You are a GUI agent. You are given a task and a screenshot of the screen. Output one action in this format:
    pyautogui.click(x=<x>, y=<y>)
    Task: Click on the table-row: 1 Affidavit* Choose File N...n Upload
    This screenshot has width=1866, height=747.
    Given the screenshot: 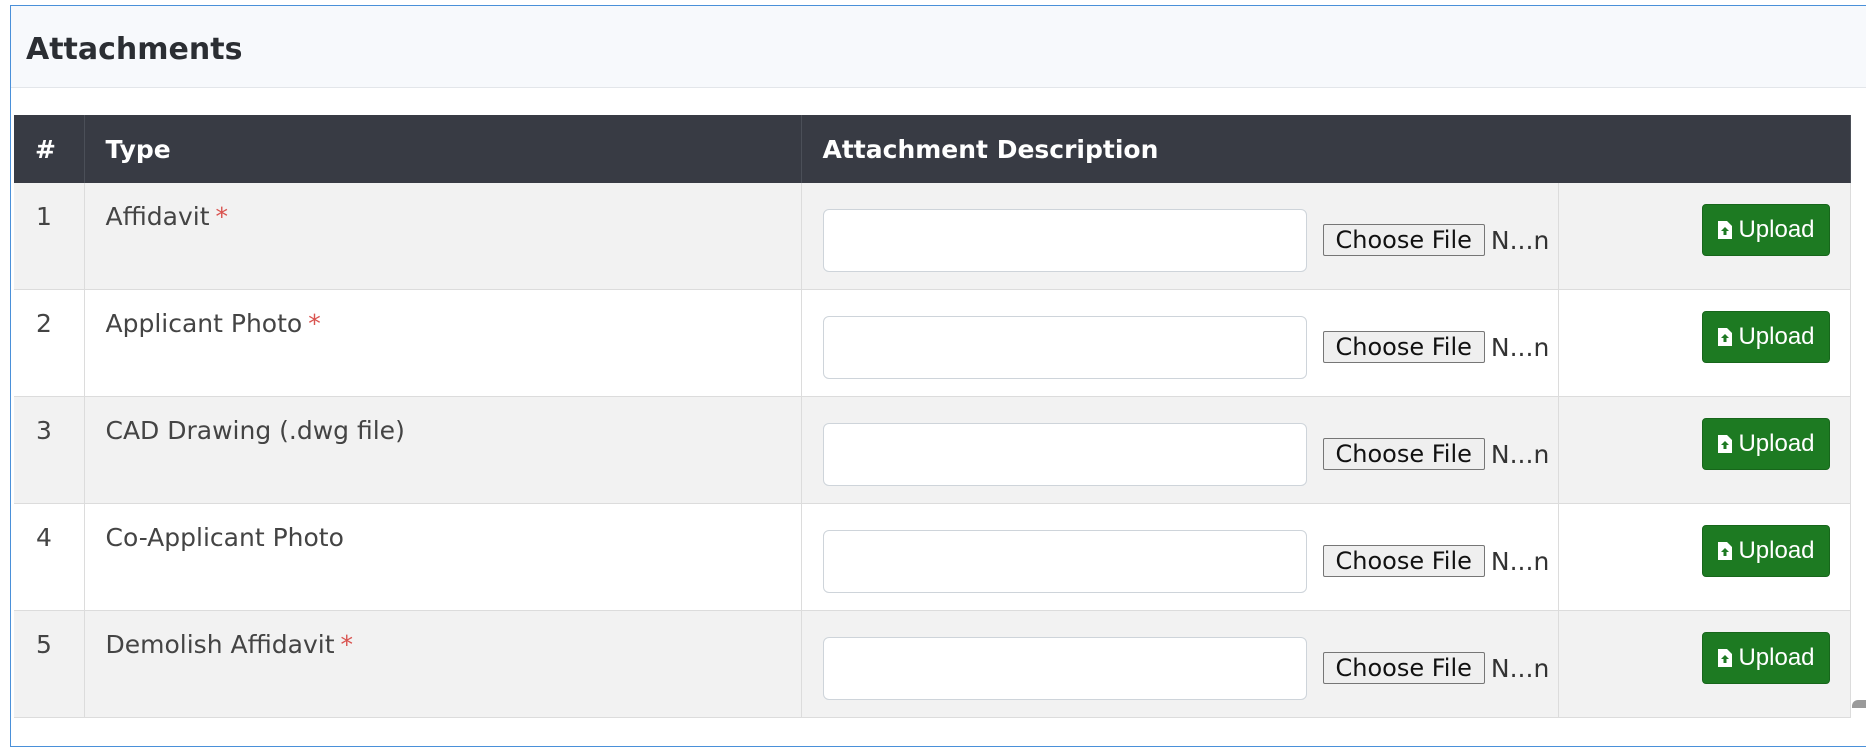 What is the action you would take?
    pyautogui.click(x=932, y=236)
    